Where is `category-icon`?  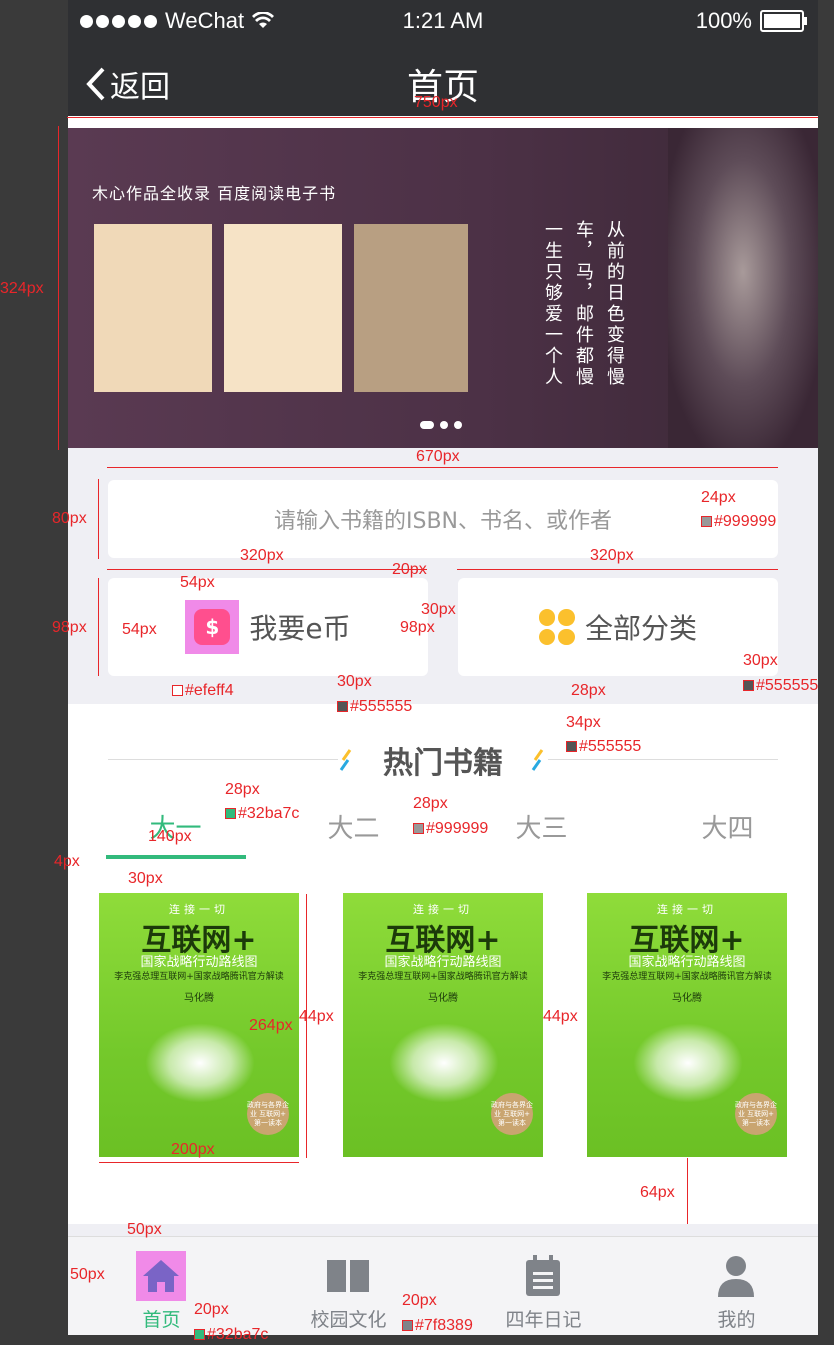
category-icon is located at coordinates (556, 627).